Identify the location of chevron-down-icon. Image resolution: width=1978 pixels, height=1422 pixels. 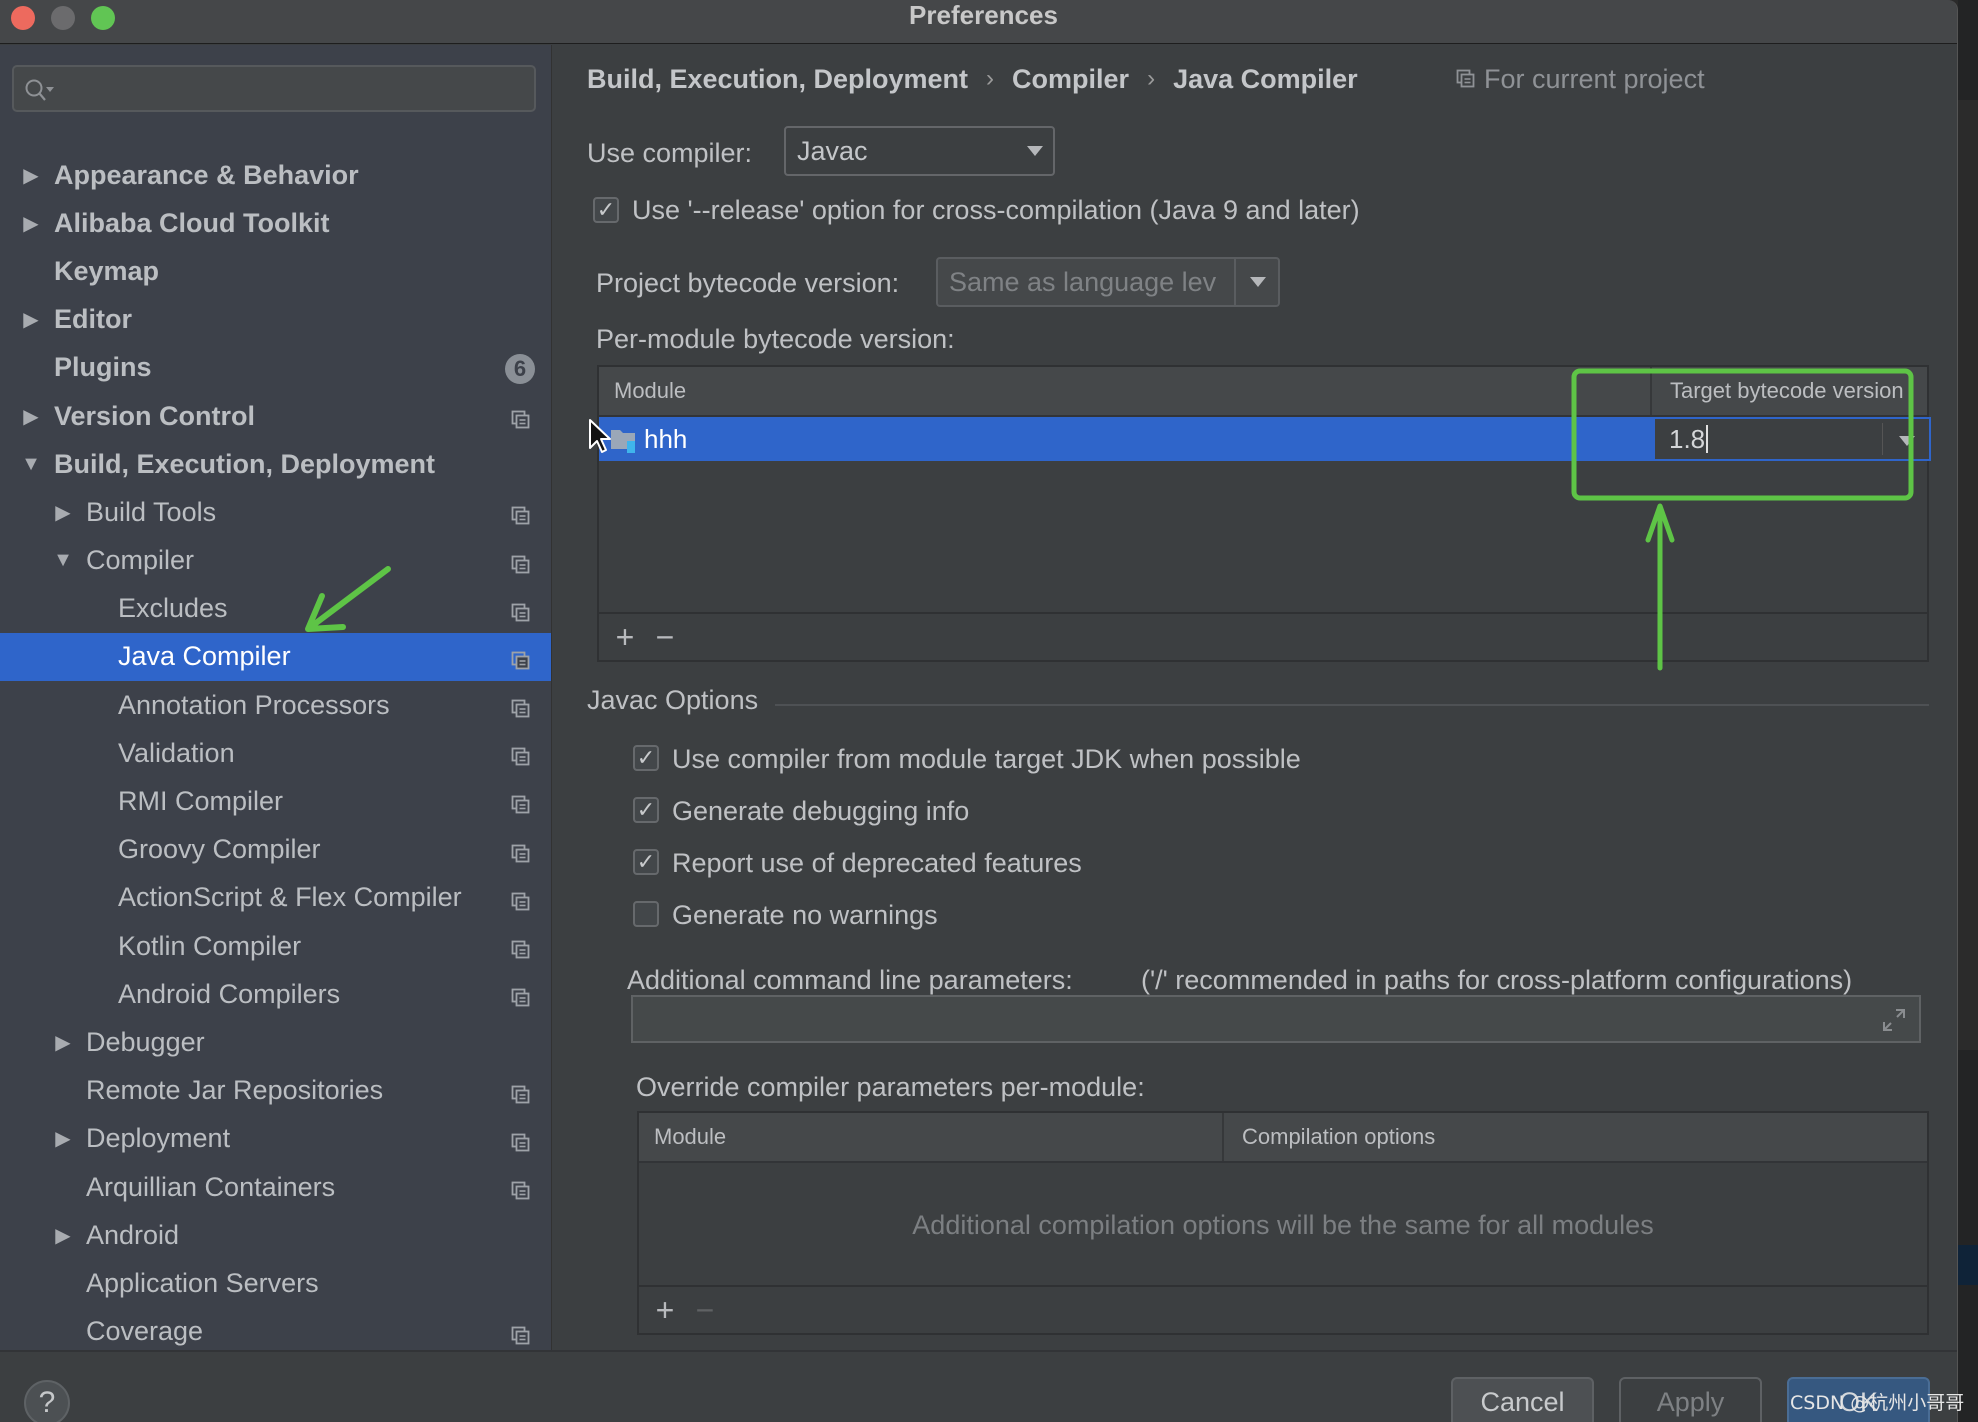
(1907, 441).